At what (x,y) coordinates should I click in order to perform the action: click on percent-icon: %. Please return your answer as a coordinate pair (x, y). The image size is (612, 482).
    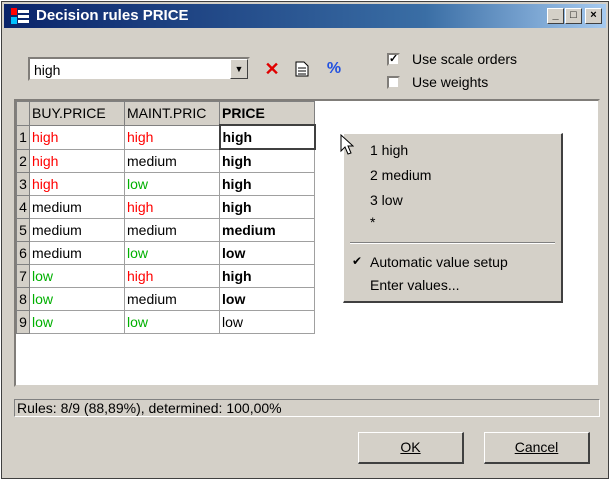
    Looking at the image, I should click on (334, 69).